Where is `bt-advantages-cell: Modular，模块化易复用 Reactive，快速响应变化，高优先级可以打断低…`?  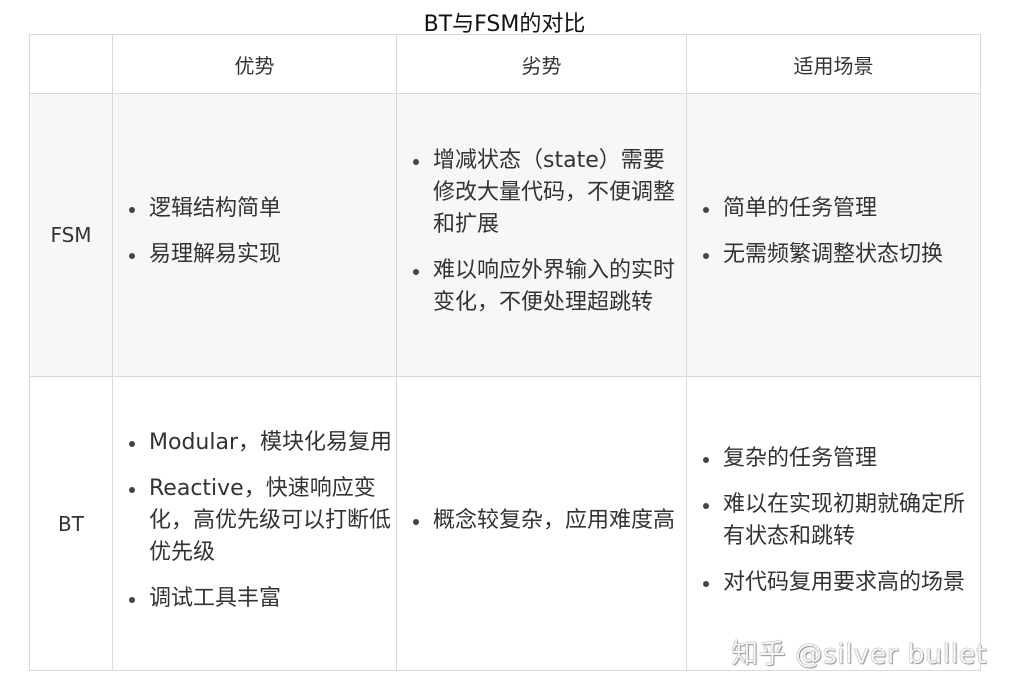 bt-advantages-cell: Modular，模块化易复用 Reactive，快速响应变化，高优先级可以打断低… is located at coordinates (254, 523).